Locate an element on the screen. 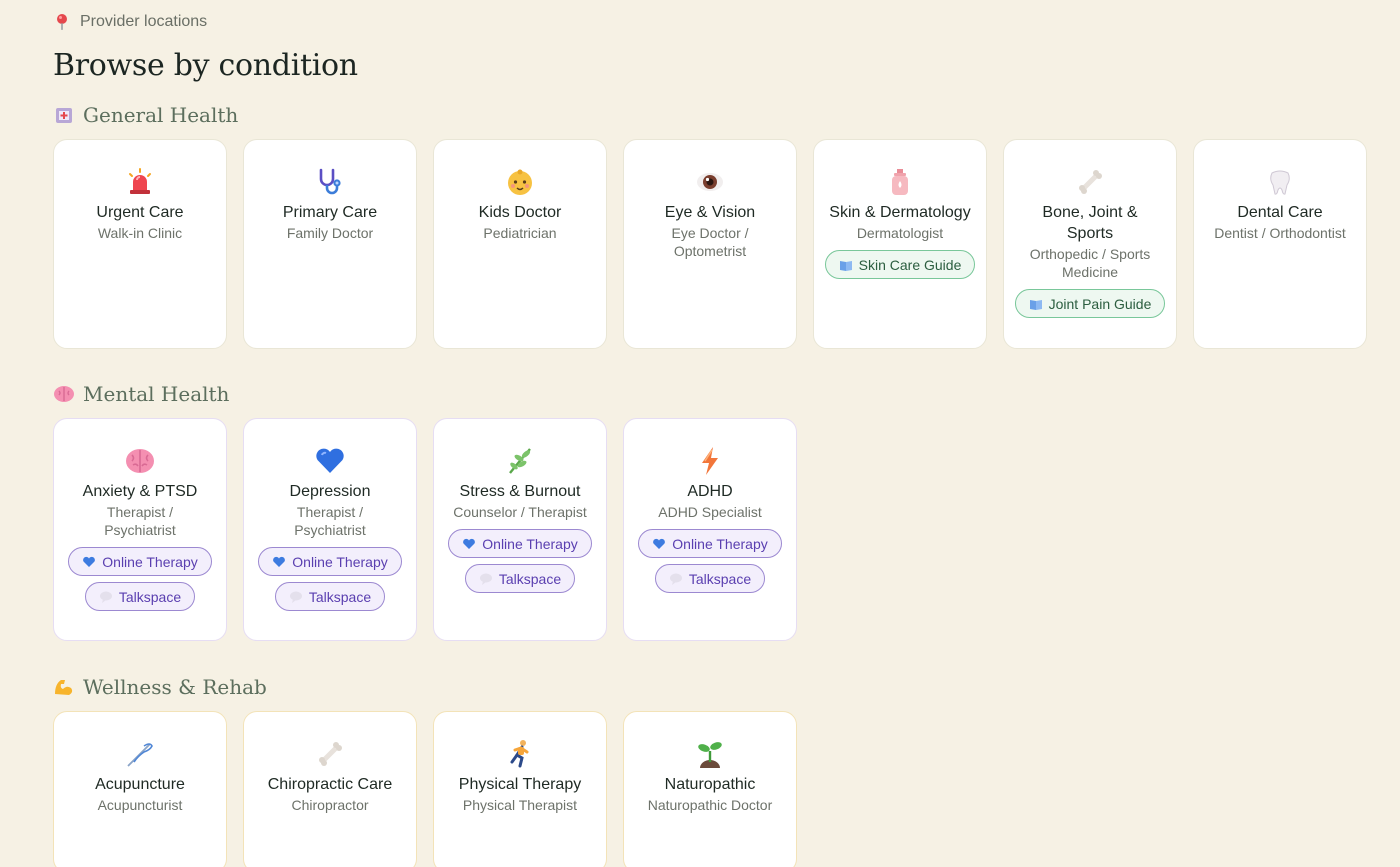  card-subtitle: Eye Doctor / Optometrist is located at coordinates (710, 242).